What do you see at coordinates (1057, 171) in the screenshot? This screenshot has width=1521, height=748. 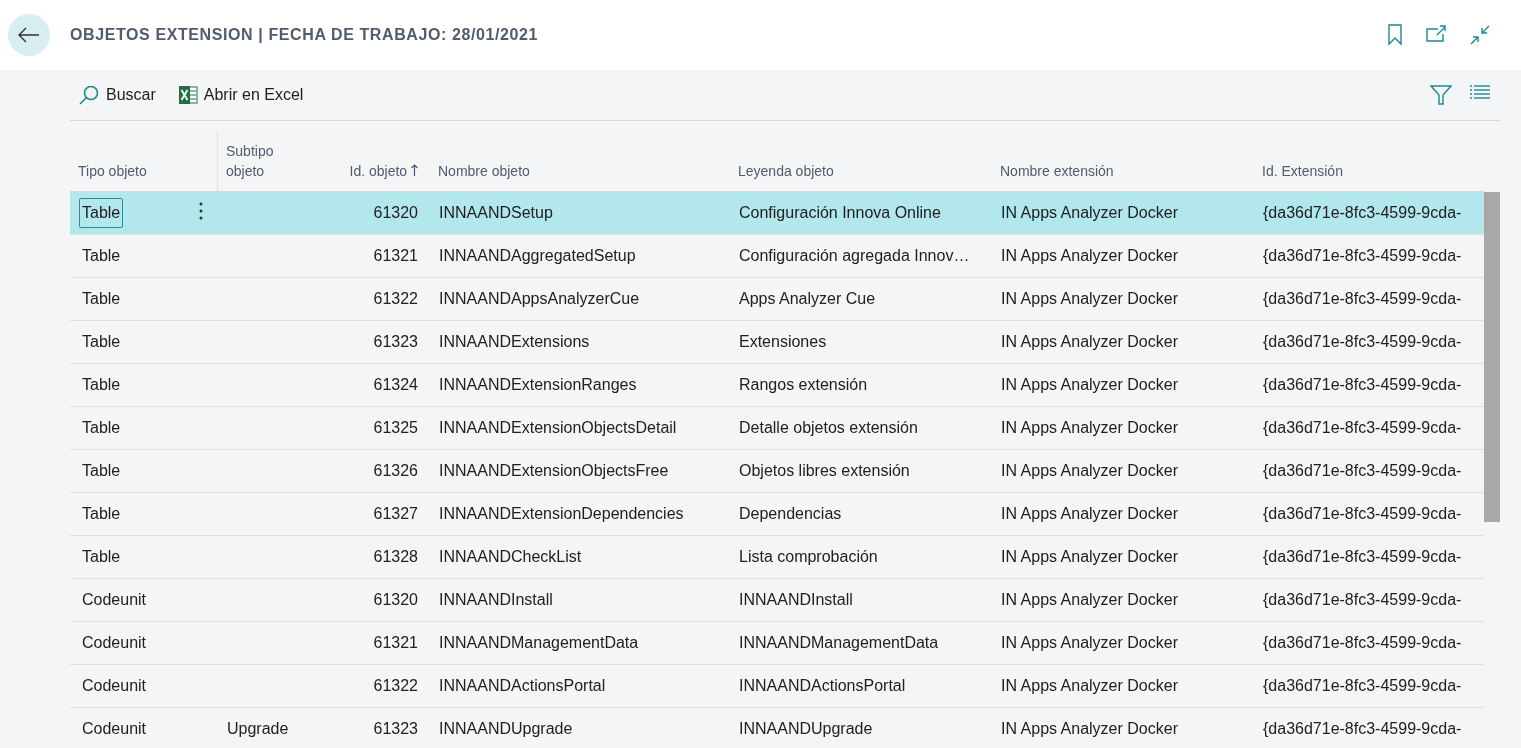 I see `column-header: Nombre extensión` at bounding box center [1057, 171].